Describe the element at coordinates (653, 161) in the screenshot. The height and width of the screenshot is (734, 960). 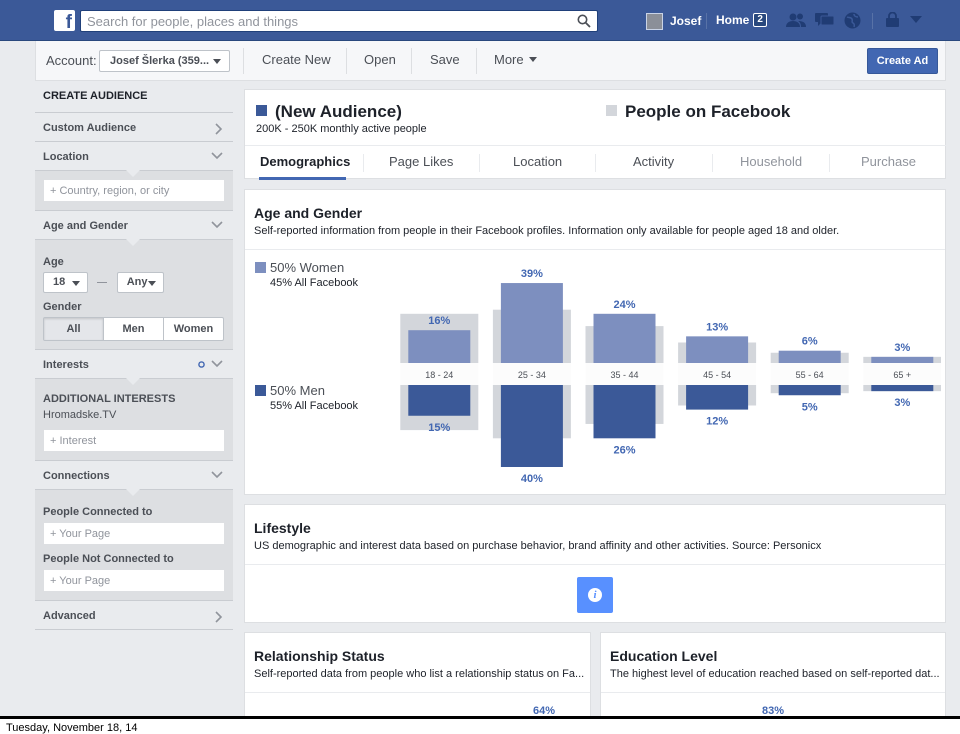
I see `tab-activity: Activity` at that location.